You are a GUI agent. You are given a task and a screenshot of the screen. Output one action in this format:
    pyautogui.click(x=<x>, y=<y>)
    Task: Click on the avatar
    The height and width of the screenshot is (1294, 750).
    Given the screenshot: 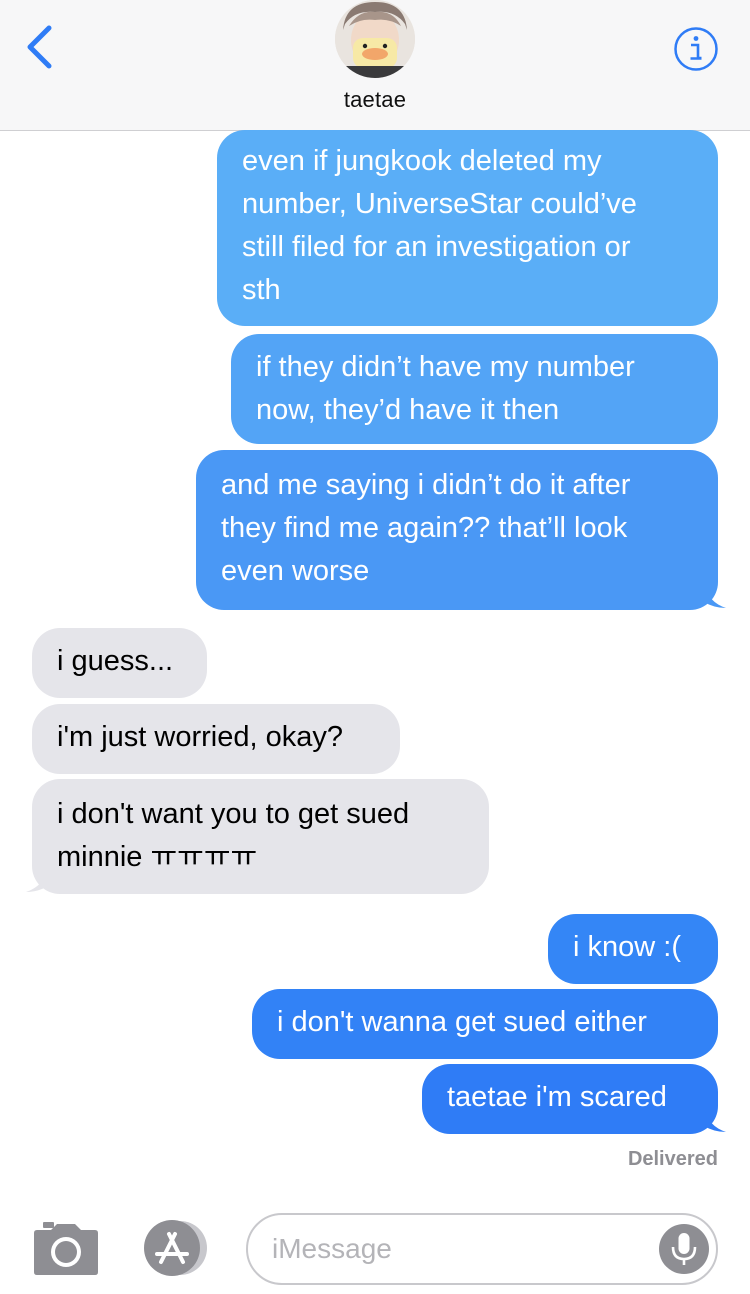 What is the action you would take?
    pyautogui.click(x=375, y=39)
    